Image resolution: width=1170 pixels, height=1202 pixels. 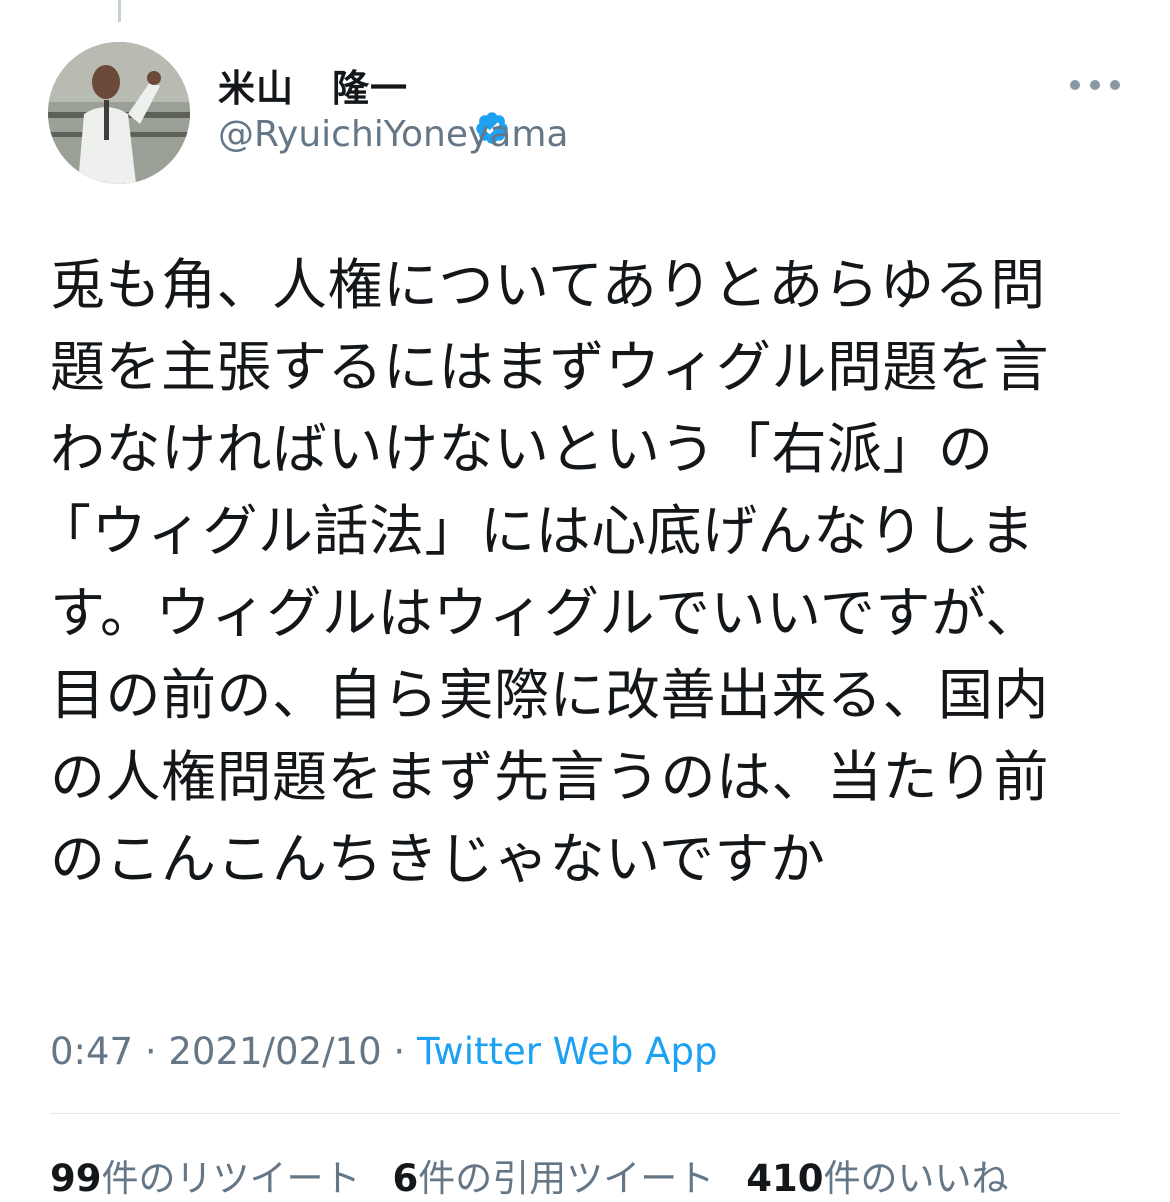 I want to click on tweet-date: 2021/02/10, so click(x=274, y=1051).